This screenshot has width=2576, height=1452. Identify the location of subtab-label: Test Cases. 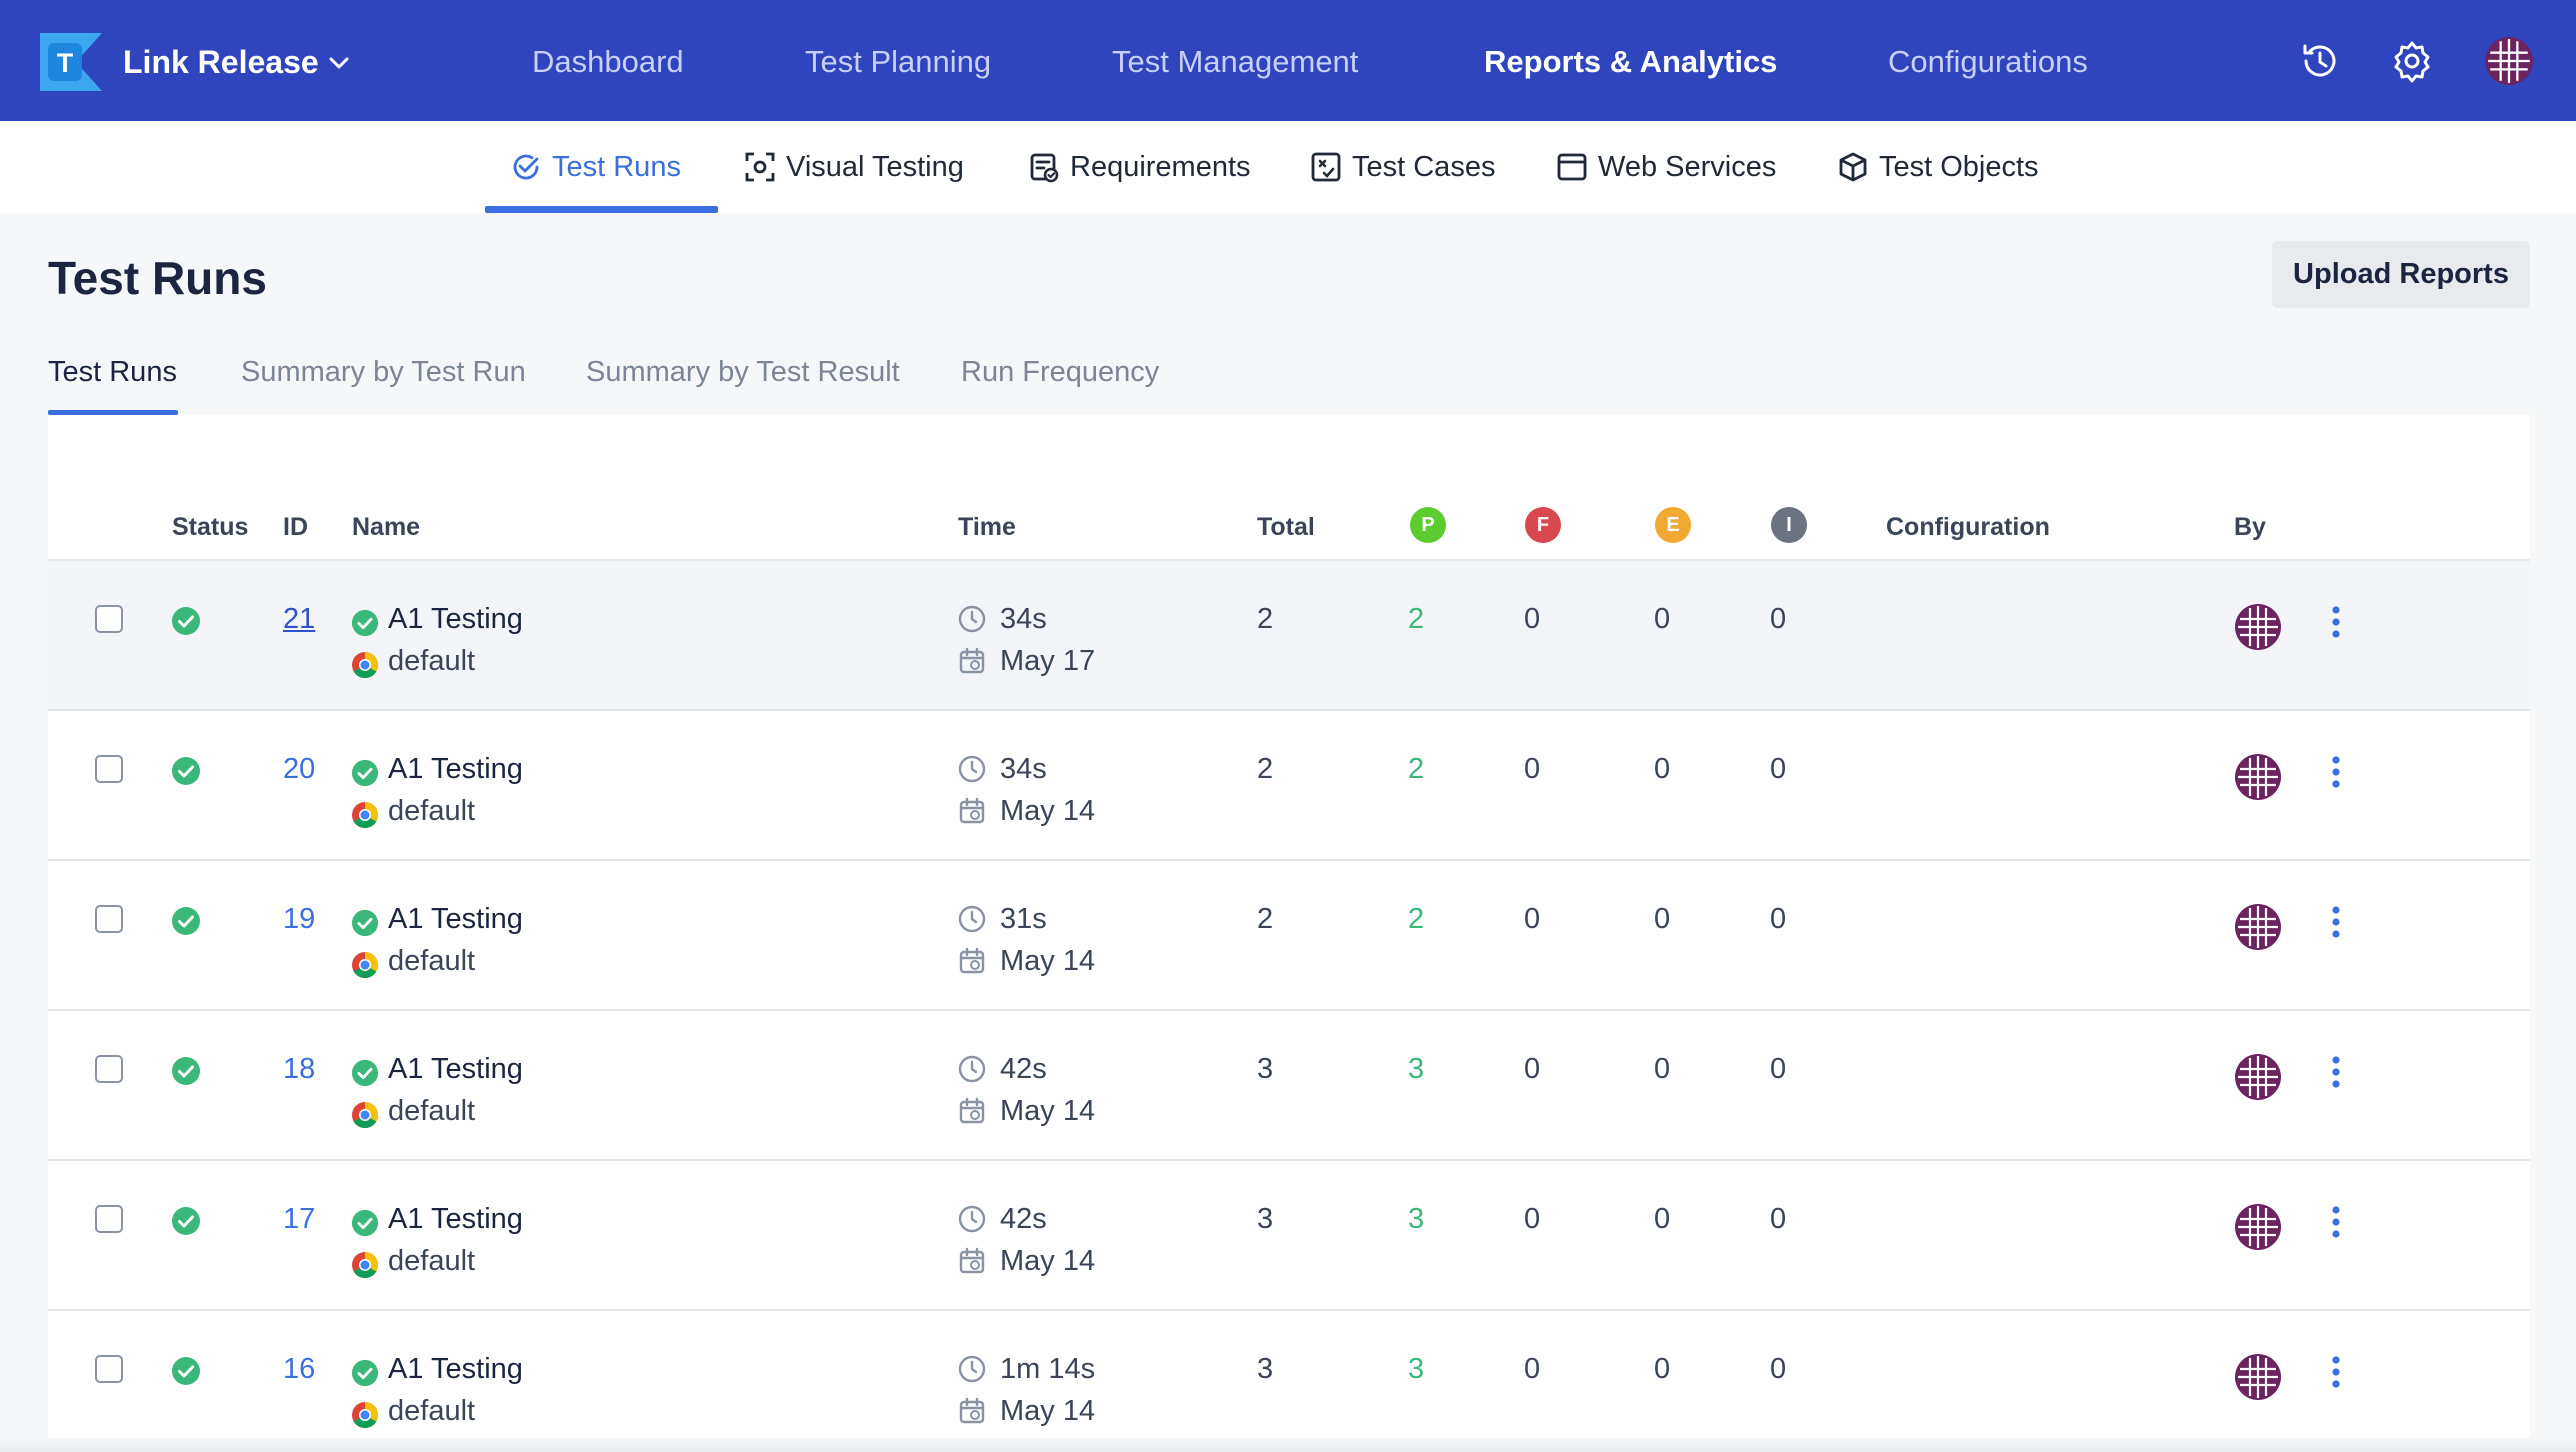
(1424, 166).